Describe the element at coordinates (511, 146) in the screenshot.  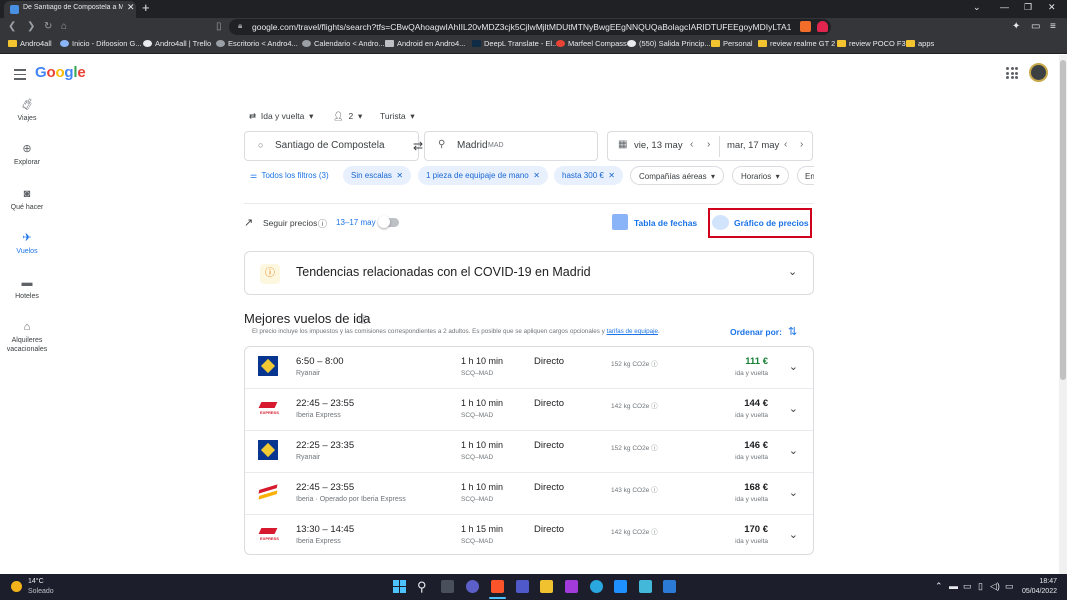
I see `destination-field: ⚲ Madrid MAD` at that location.